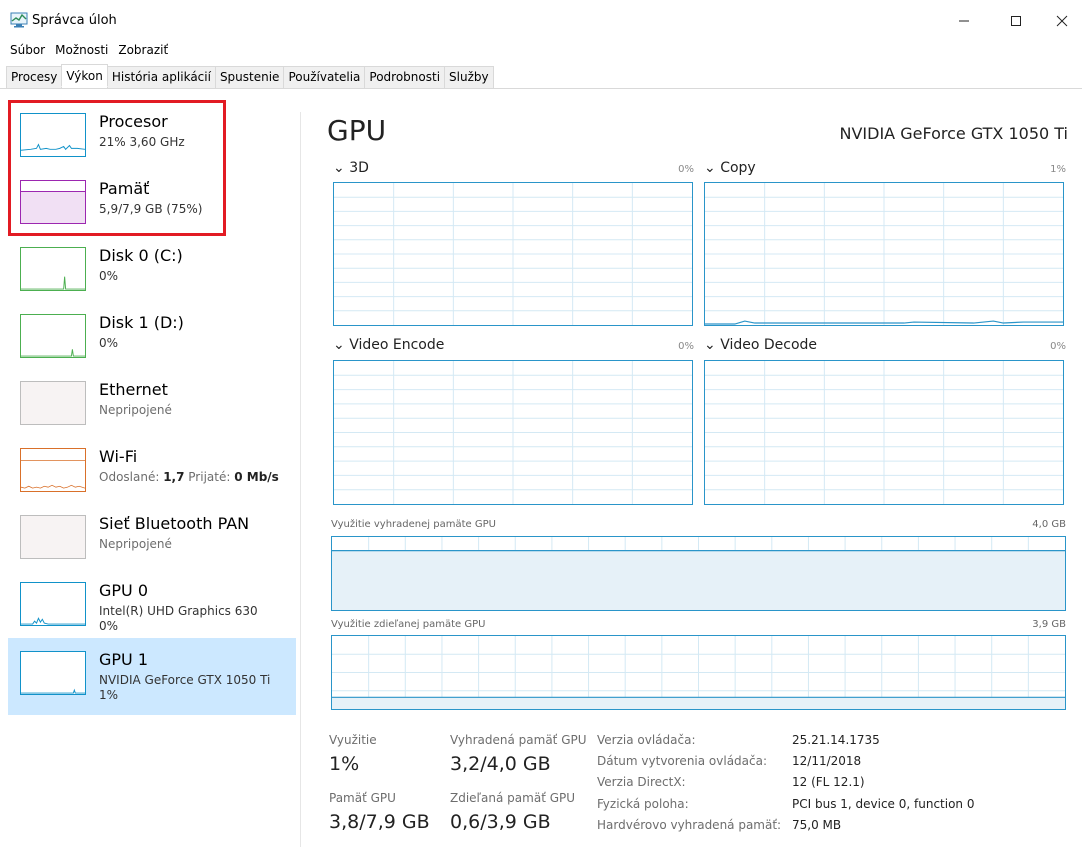 Image resolution: width=1082 pixels, height=850 pixels. I want to click on info-label: Dátum vytvorenia ovládača:, so click(682, 761).